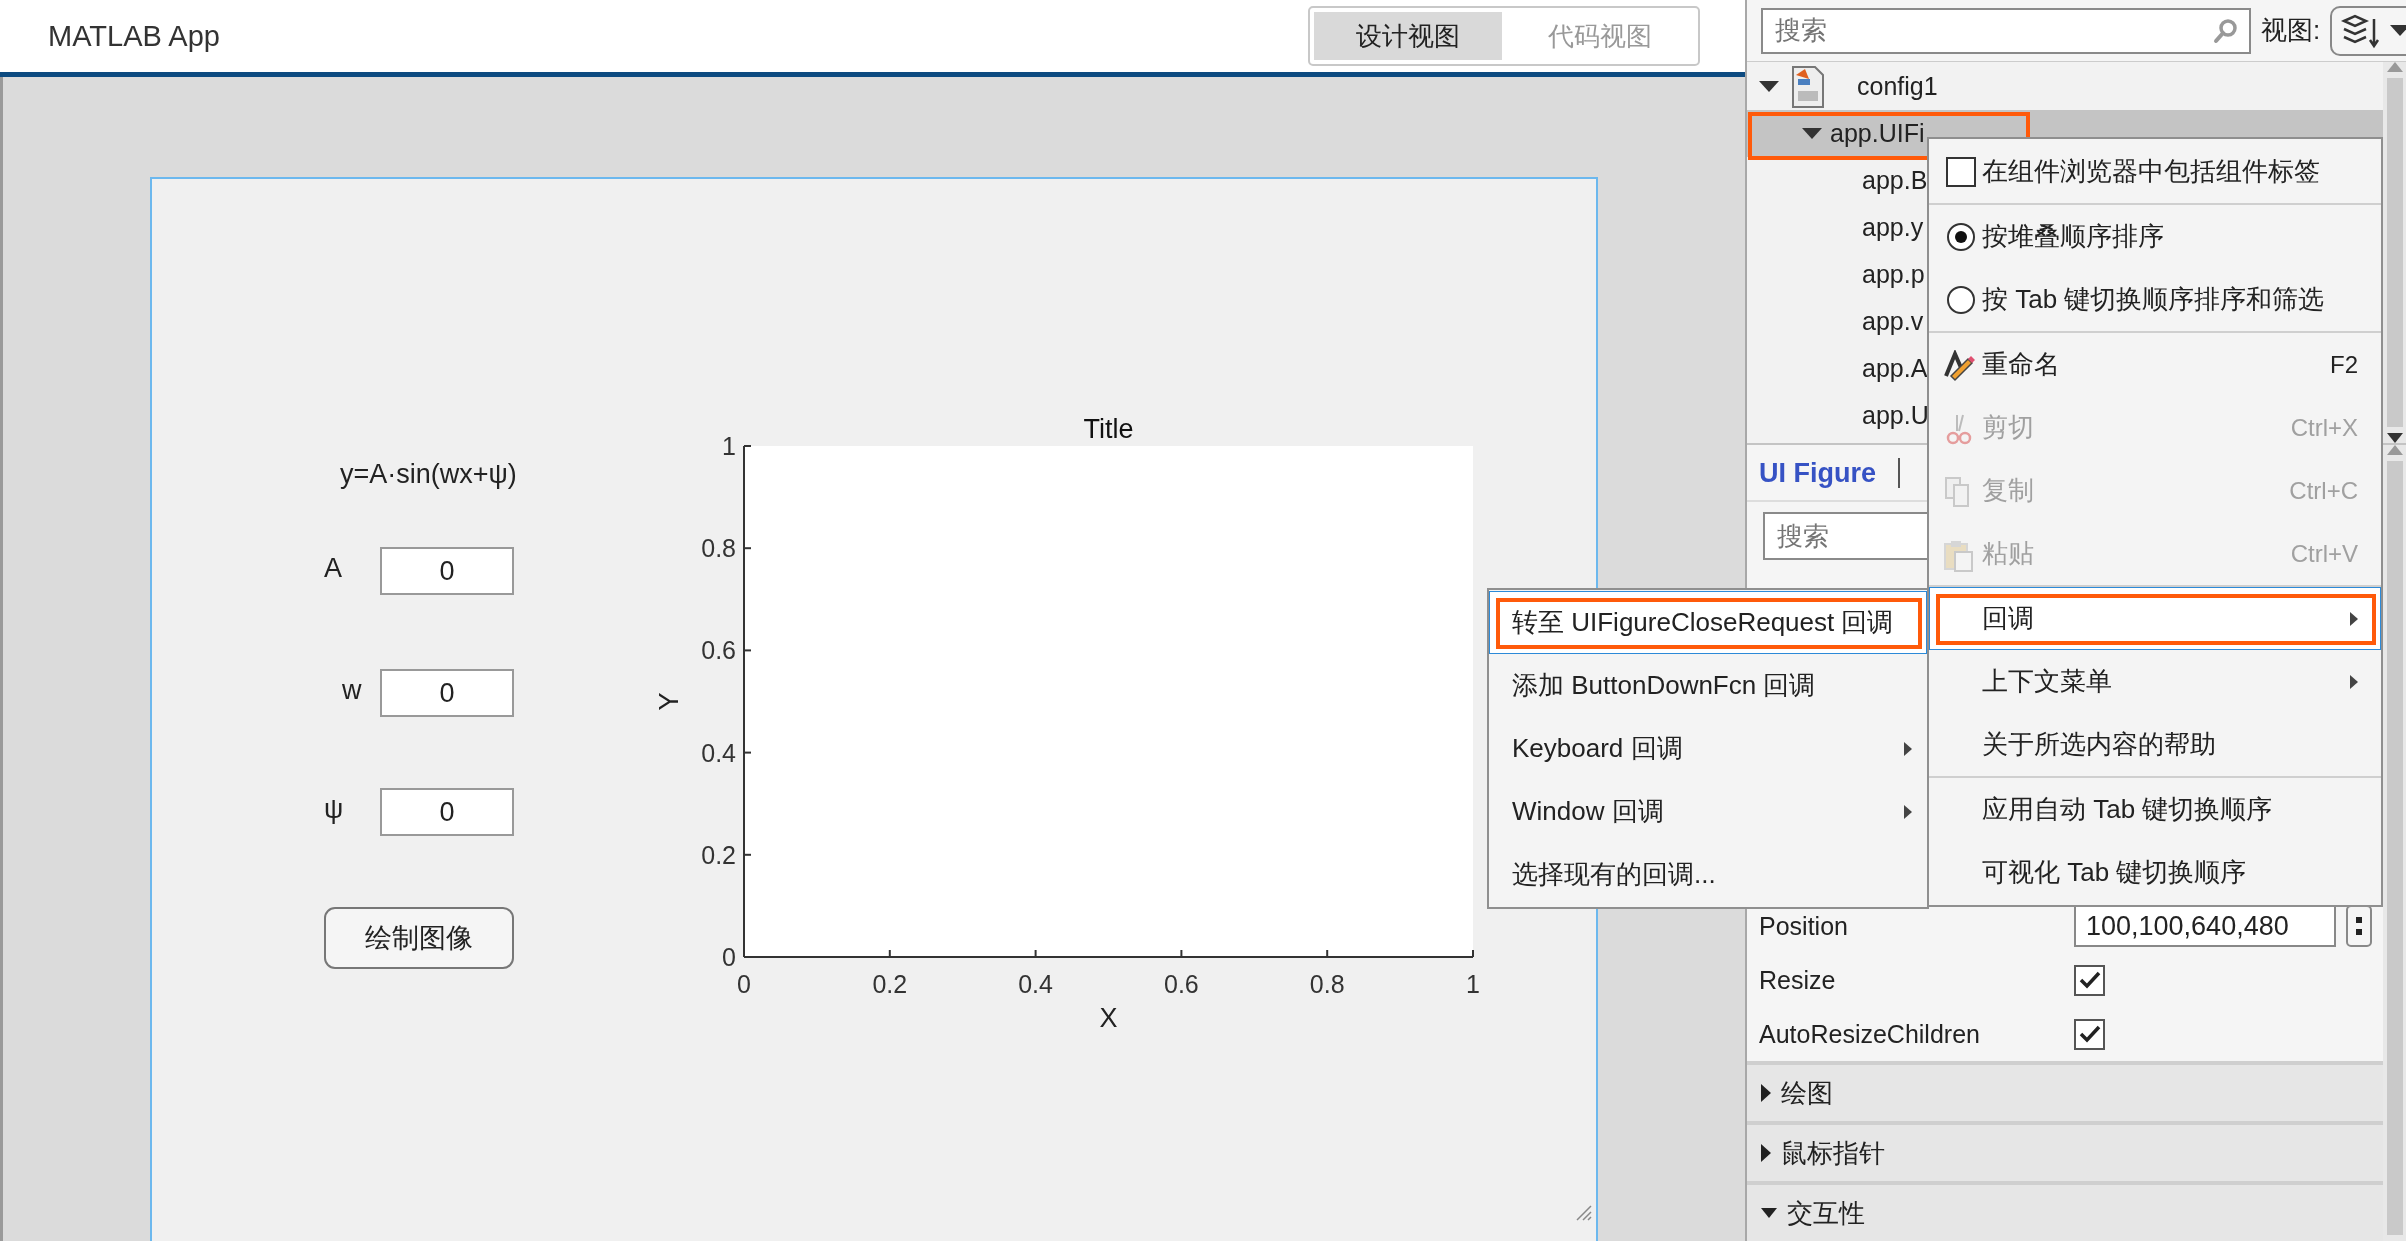 This screenshot has width=2406, height=1241. Describe the element at coordinates (1959, 556) in the screenshot. I see `clipboard-icon` at that location.